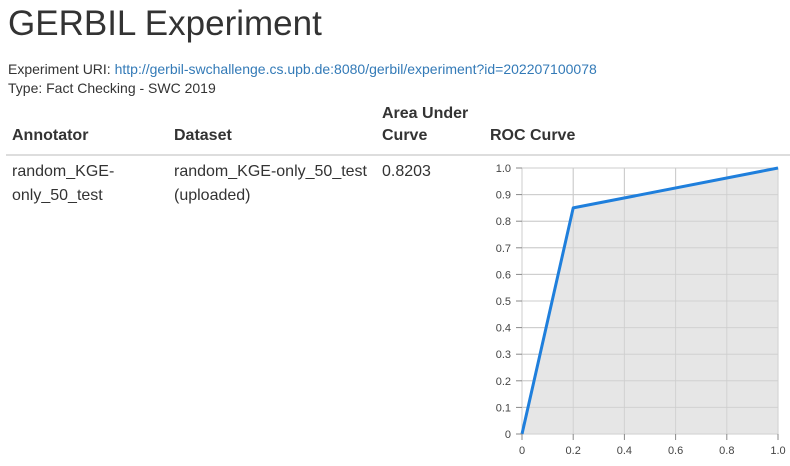 The width and height of the screenshot is (790, 466). What do you see at coordinates (425, 113) in the screenshot?
I see `header-auc-line1: Area Under` at bounding box center [425, 113].